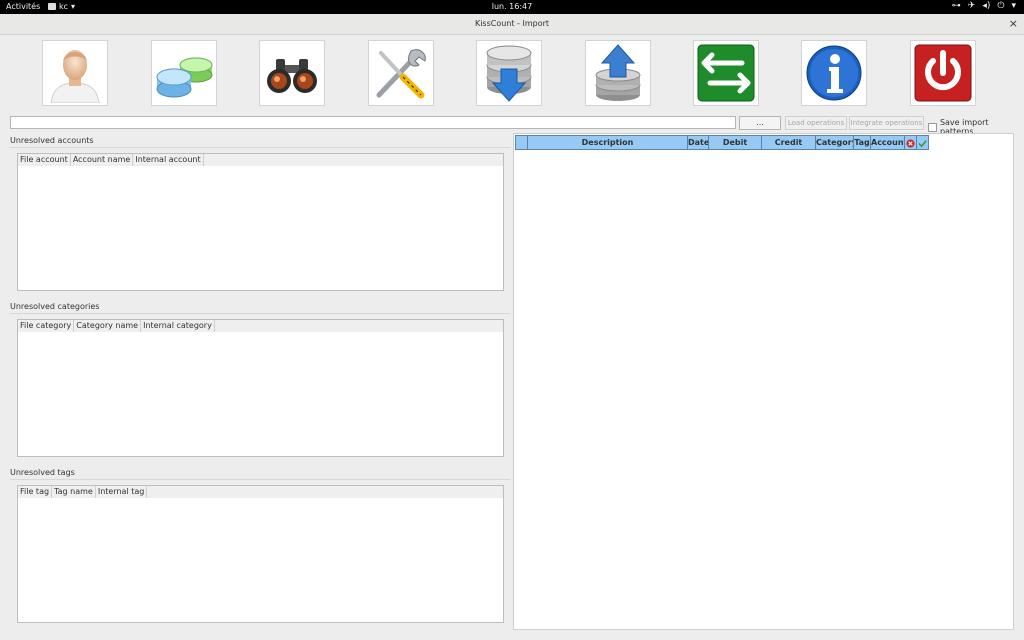 This screenshot has width=1024, height=640. I want to click on column-header-credit: Credit, so click(789, 142).